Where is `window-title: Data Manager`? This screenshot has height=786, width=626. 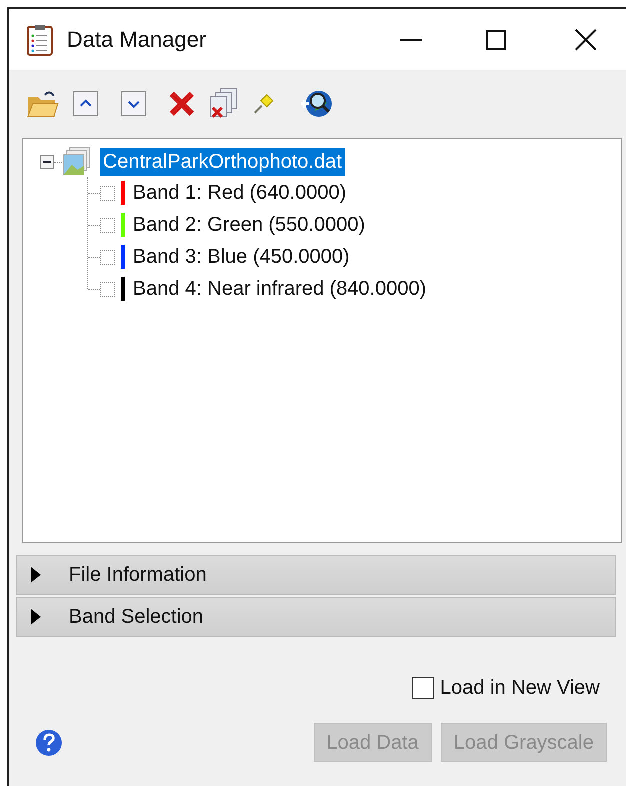
window-title: Data Manager is located at coordinates (136, 40).